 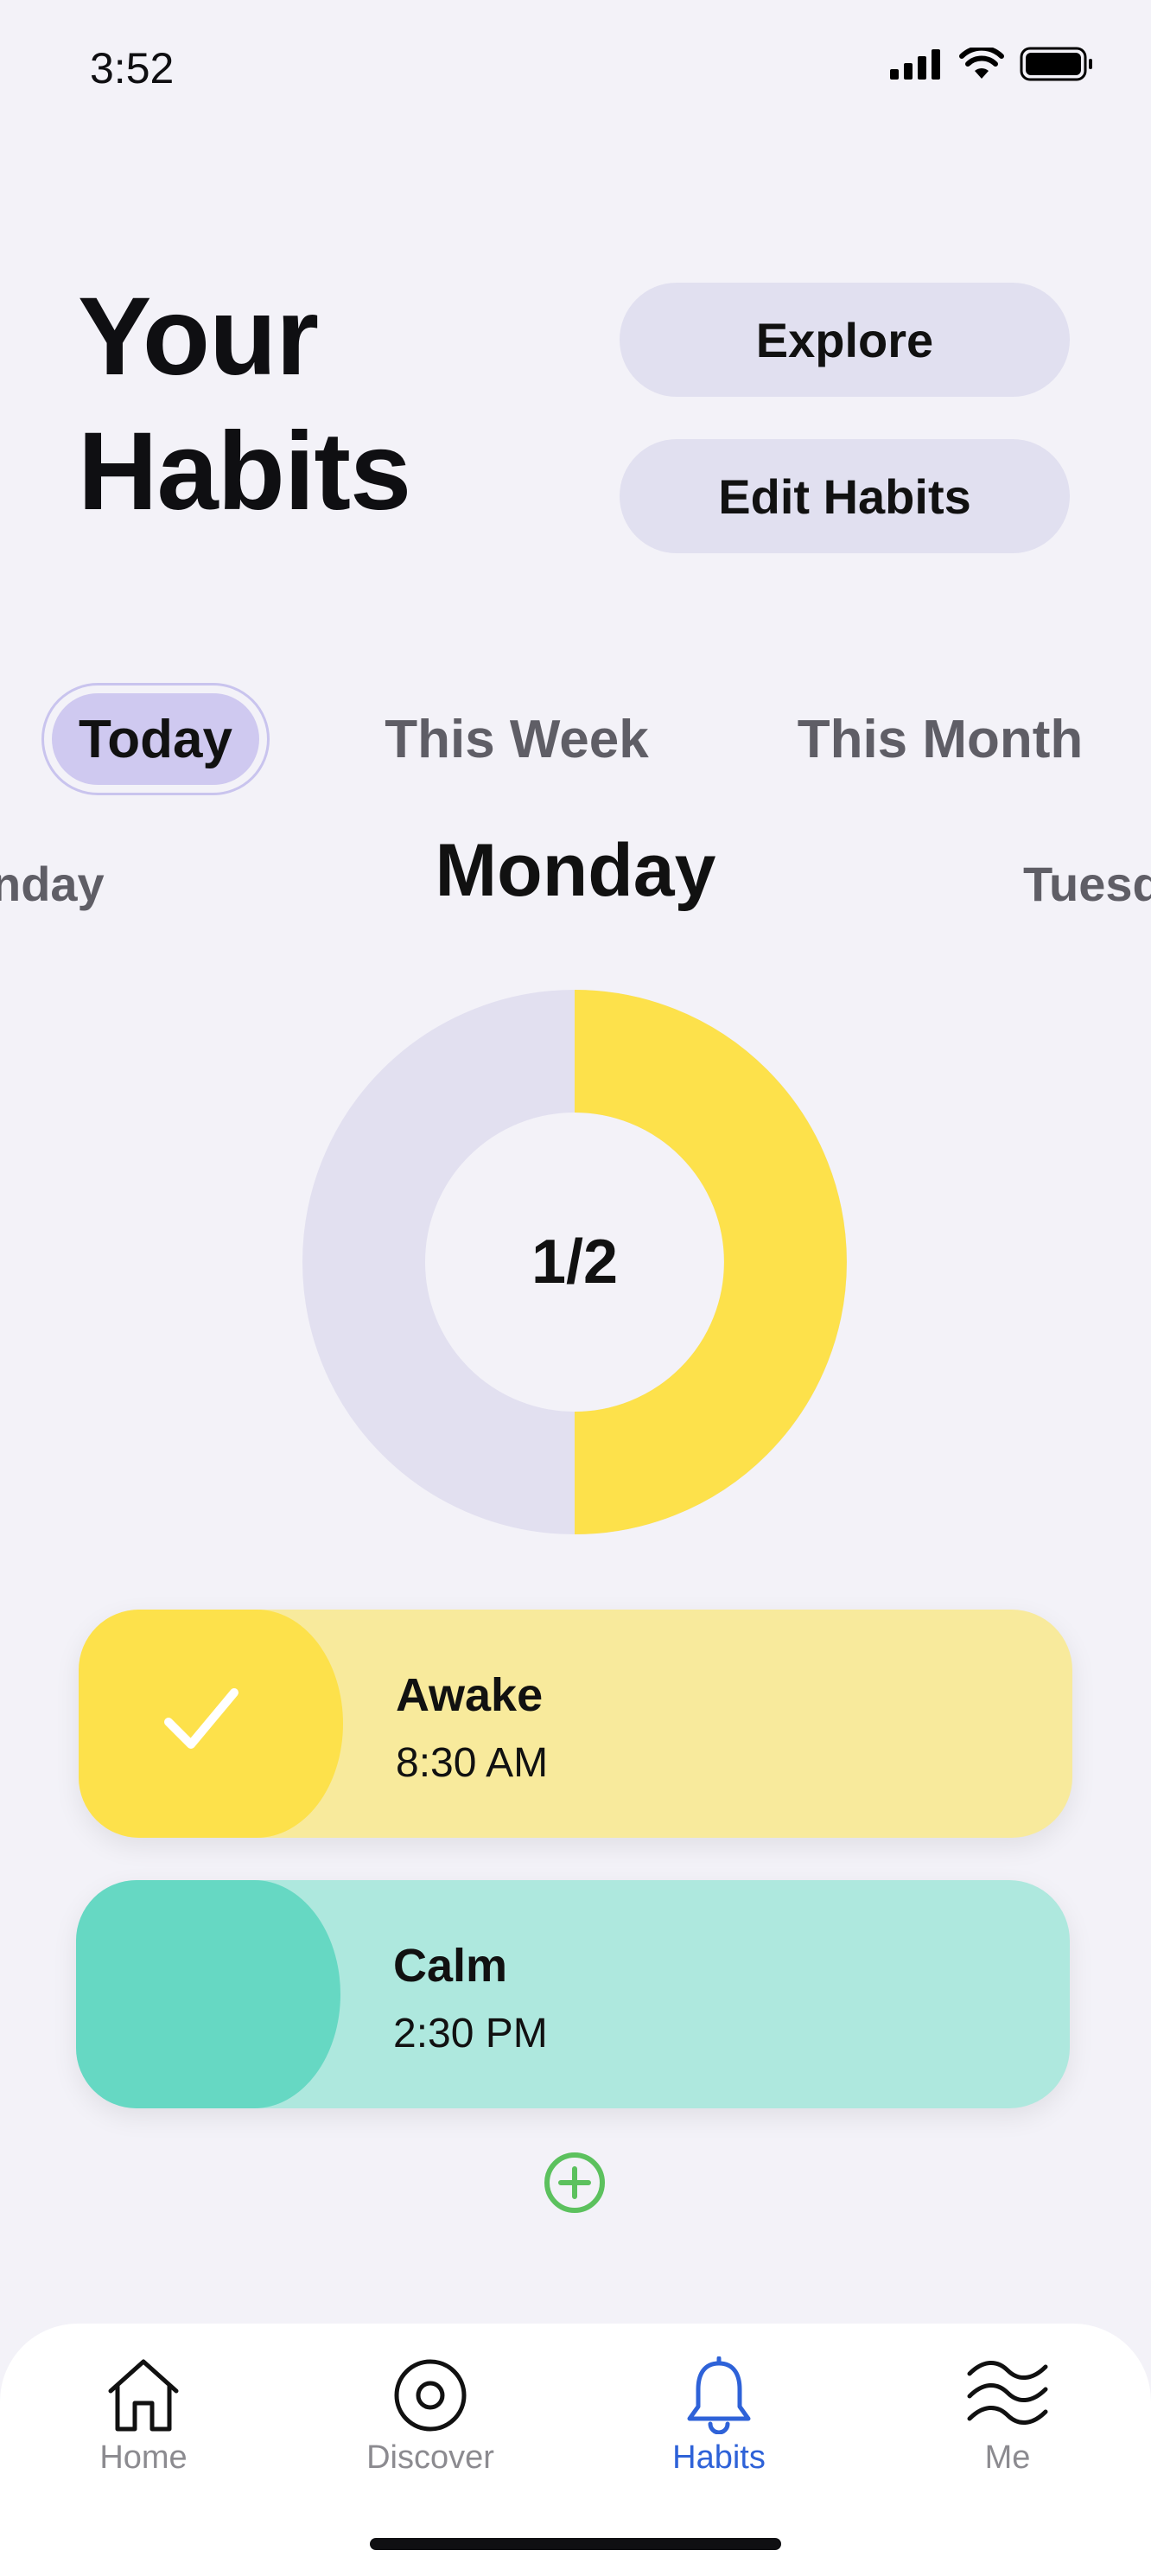 I want to click on home-indicator, so click(x=575, y=2544).